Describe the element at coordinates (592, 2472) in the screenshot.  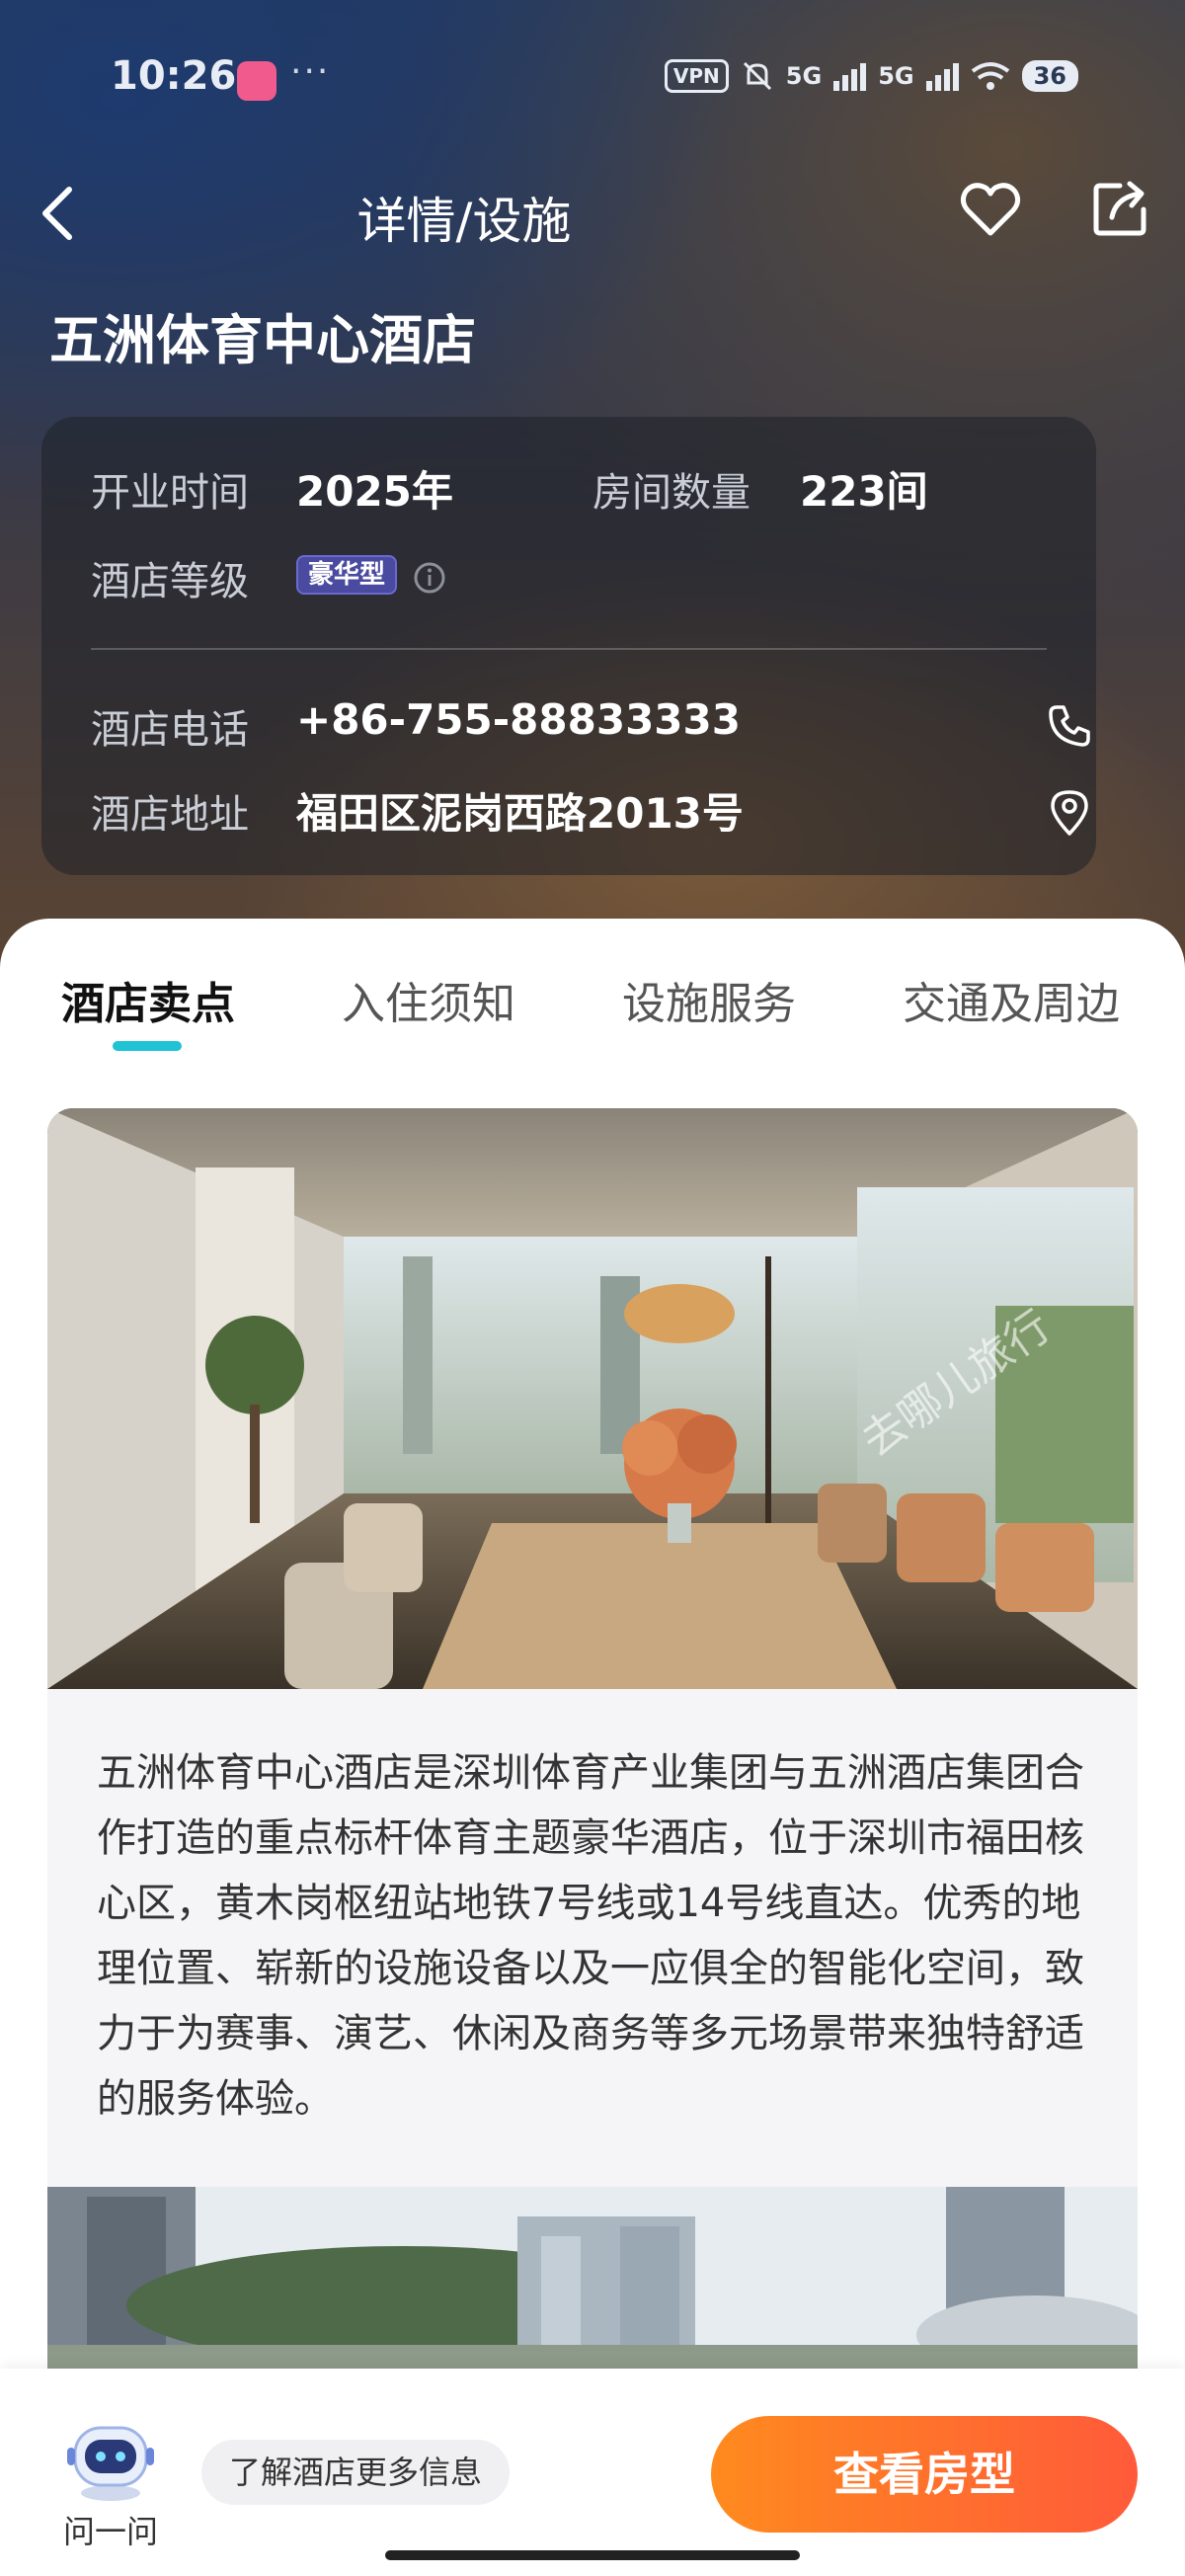
I see `bottom-action-bar: 问一问 了解酒店更多信息 查看房型` at that location.